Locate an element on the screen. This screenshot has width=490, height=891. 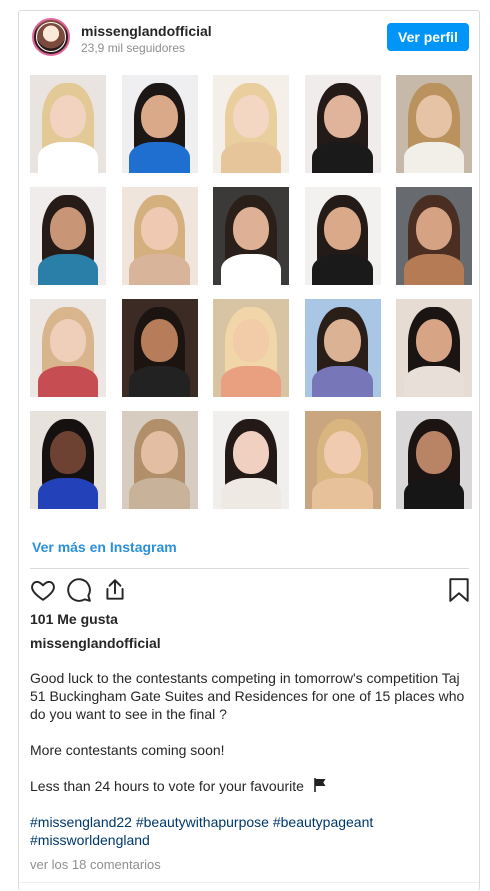
bookmark-icon is located at coordinates (459, 590).